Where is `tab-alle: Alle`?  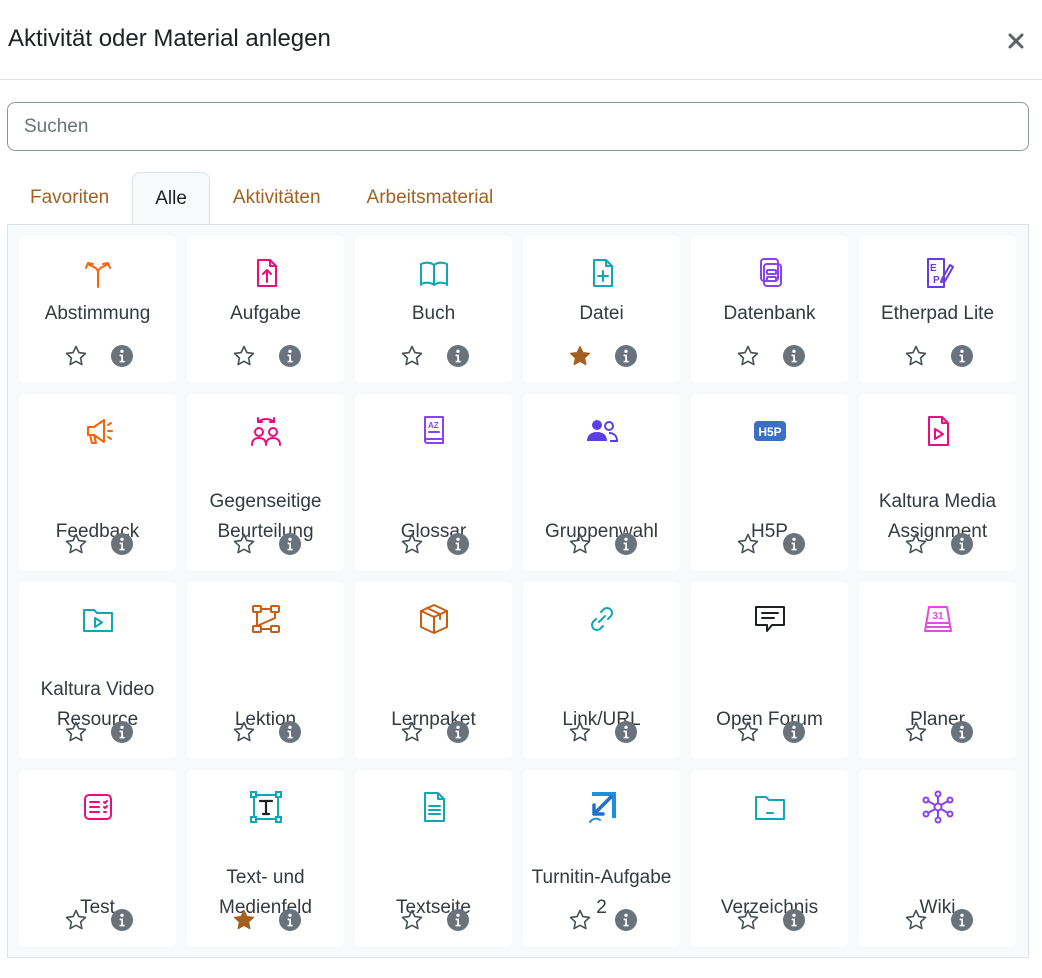 tab-alle: Alle is located at coordinates (171, 198).